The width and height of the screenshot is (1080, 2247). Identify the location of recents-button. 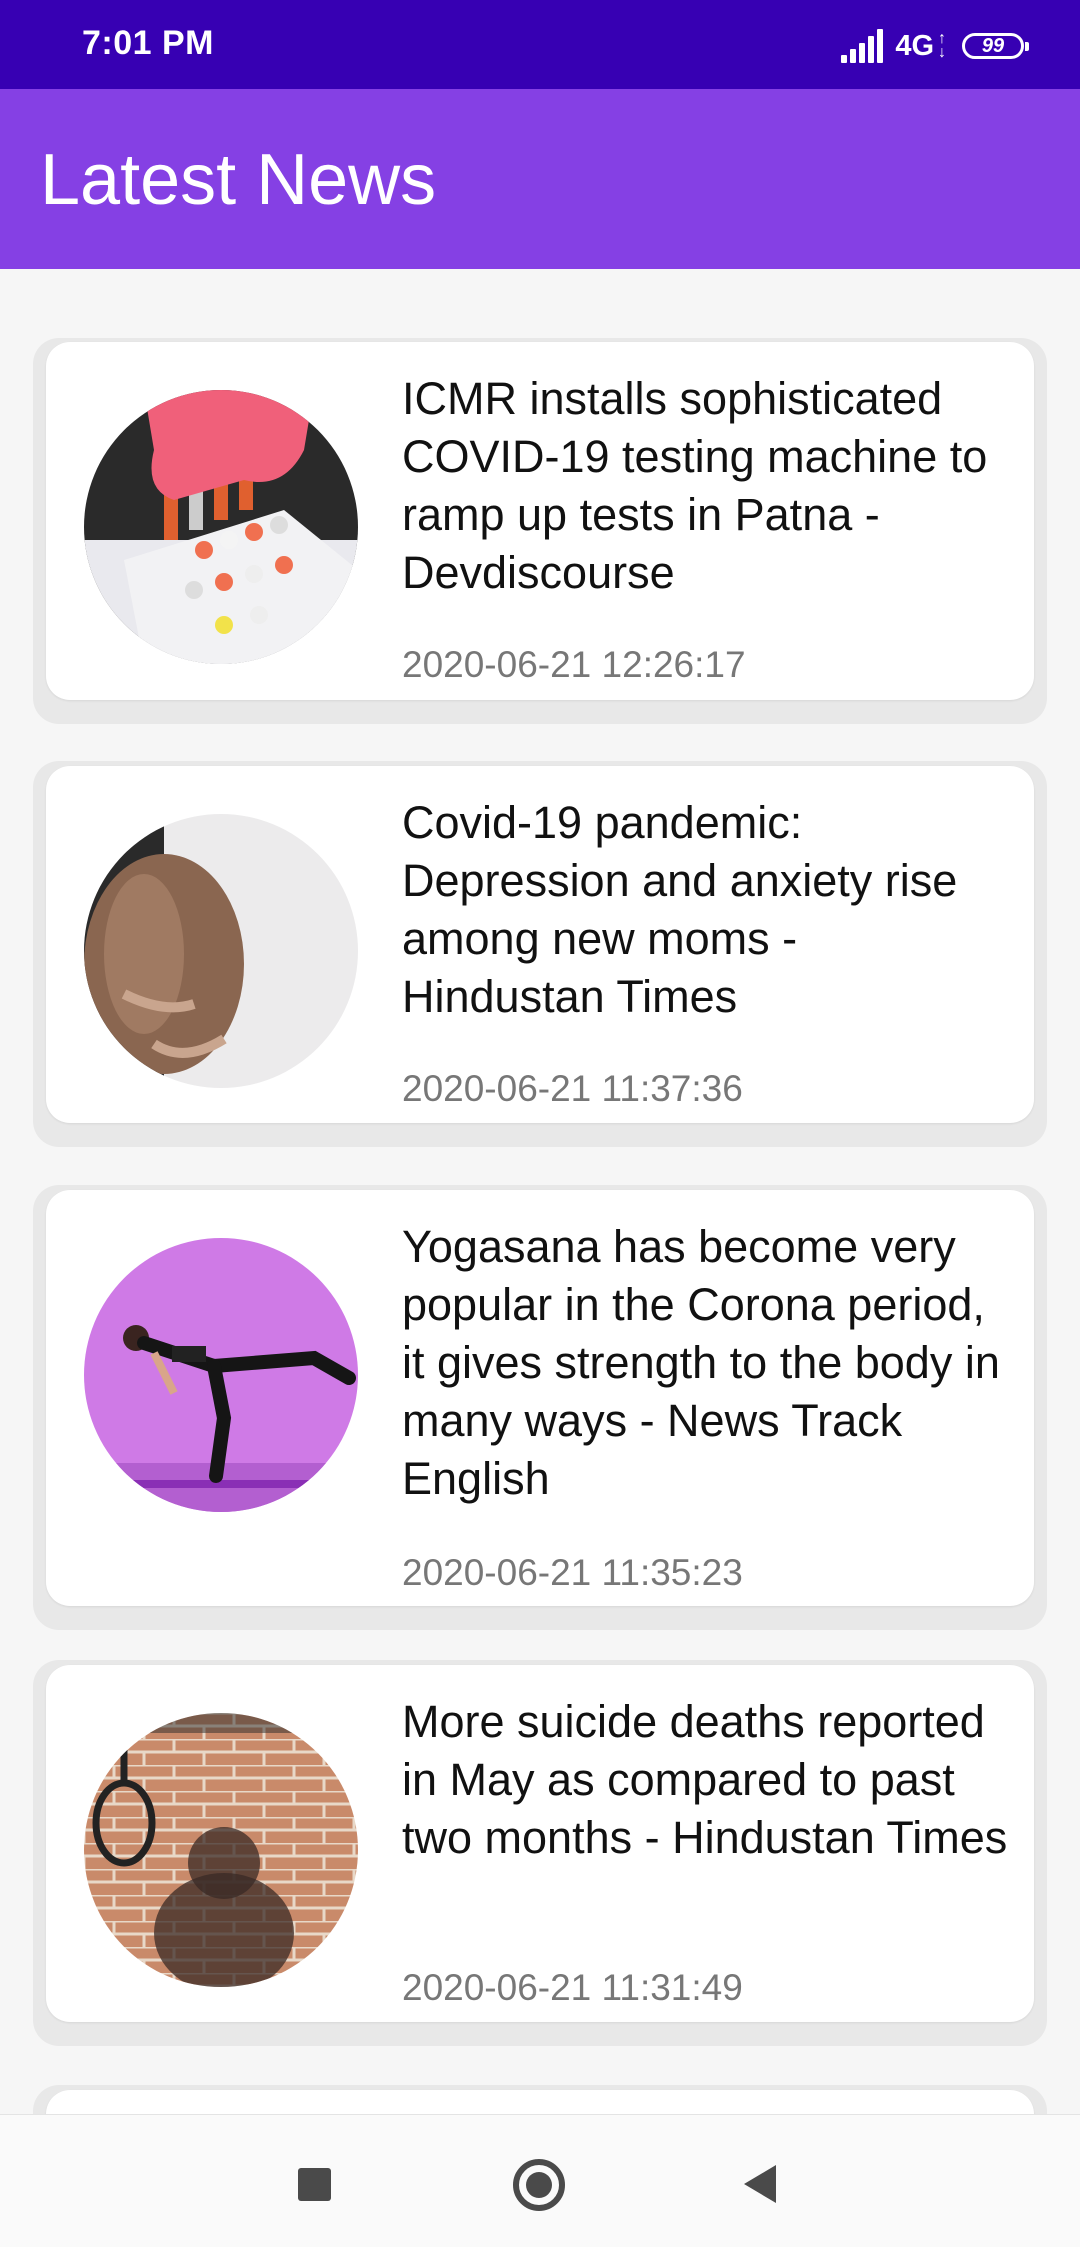
(314, 2184).